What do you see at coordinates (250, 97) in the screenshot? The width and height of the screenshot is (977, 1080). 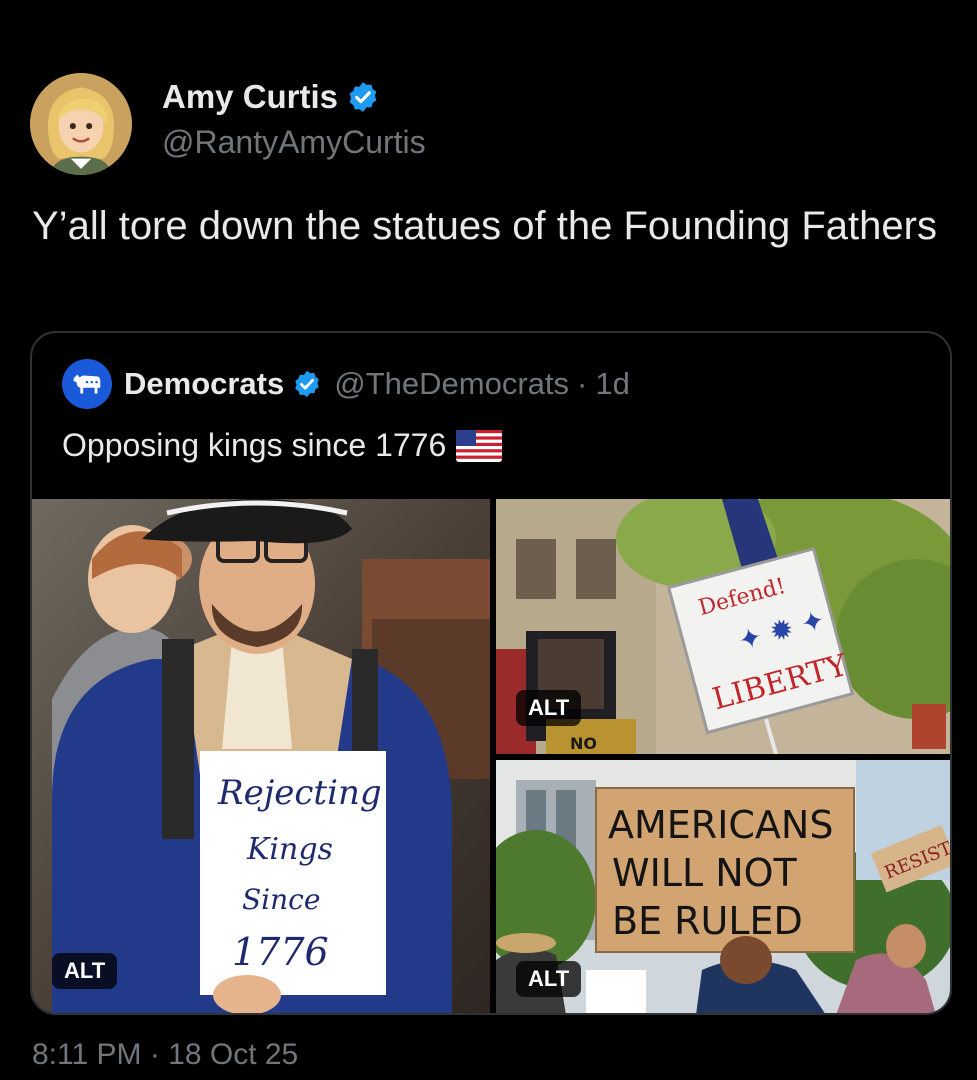 I see `author-name-text: Amy Curtis` at bounding box center [250, 97].